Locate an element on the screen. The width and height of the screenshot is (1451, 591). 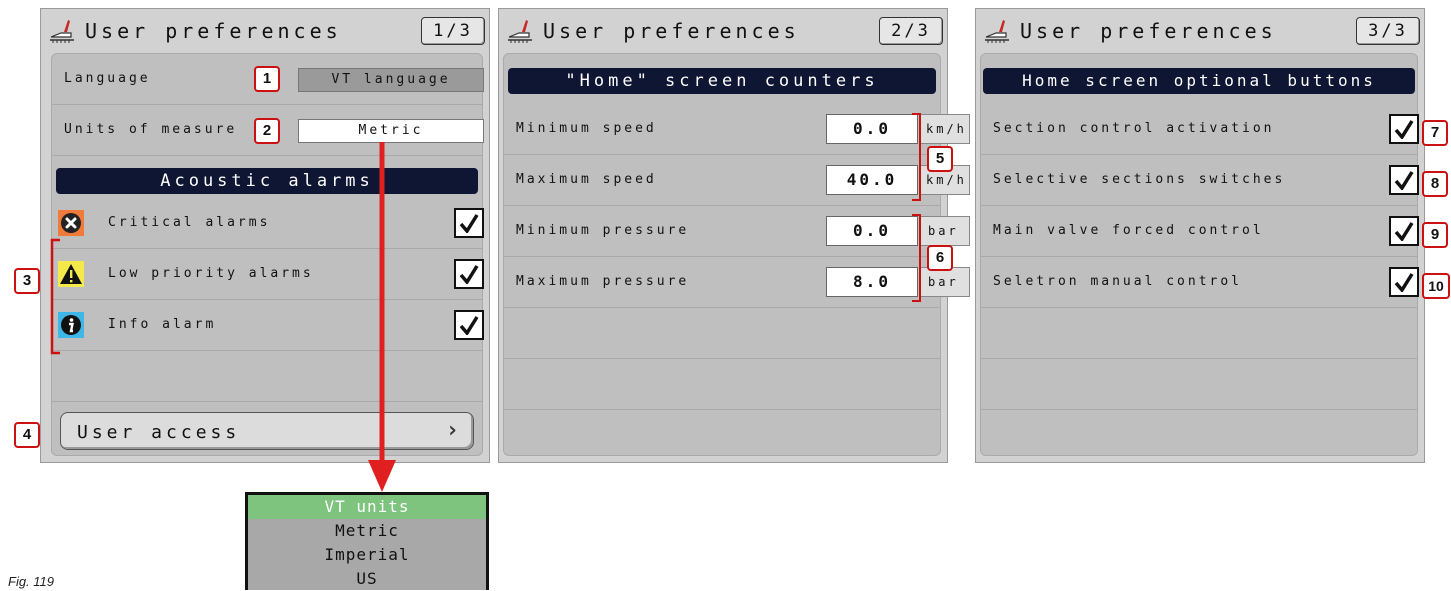
callout-7: 7 is located at coordinates (1435, 133).